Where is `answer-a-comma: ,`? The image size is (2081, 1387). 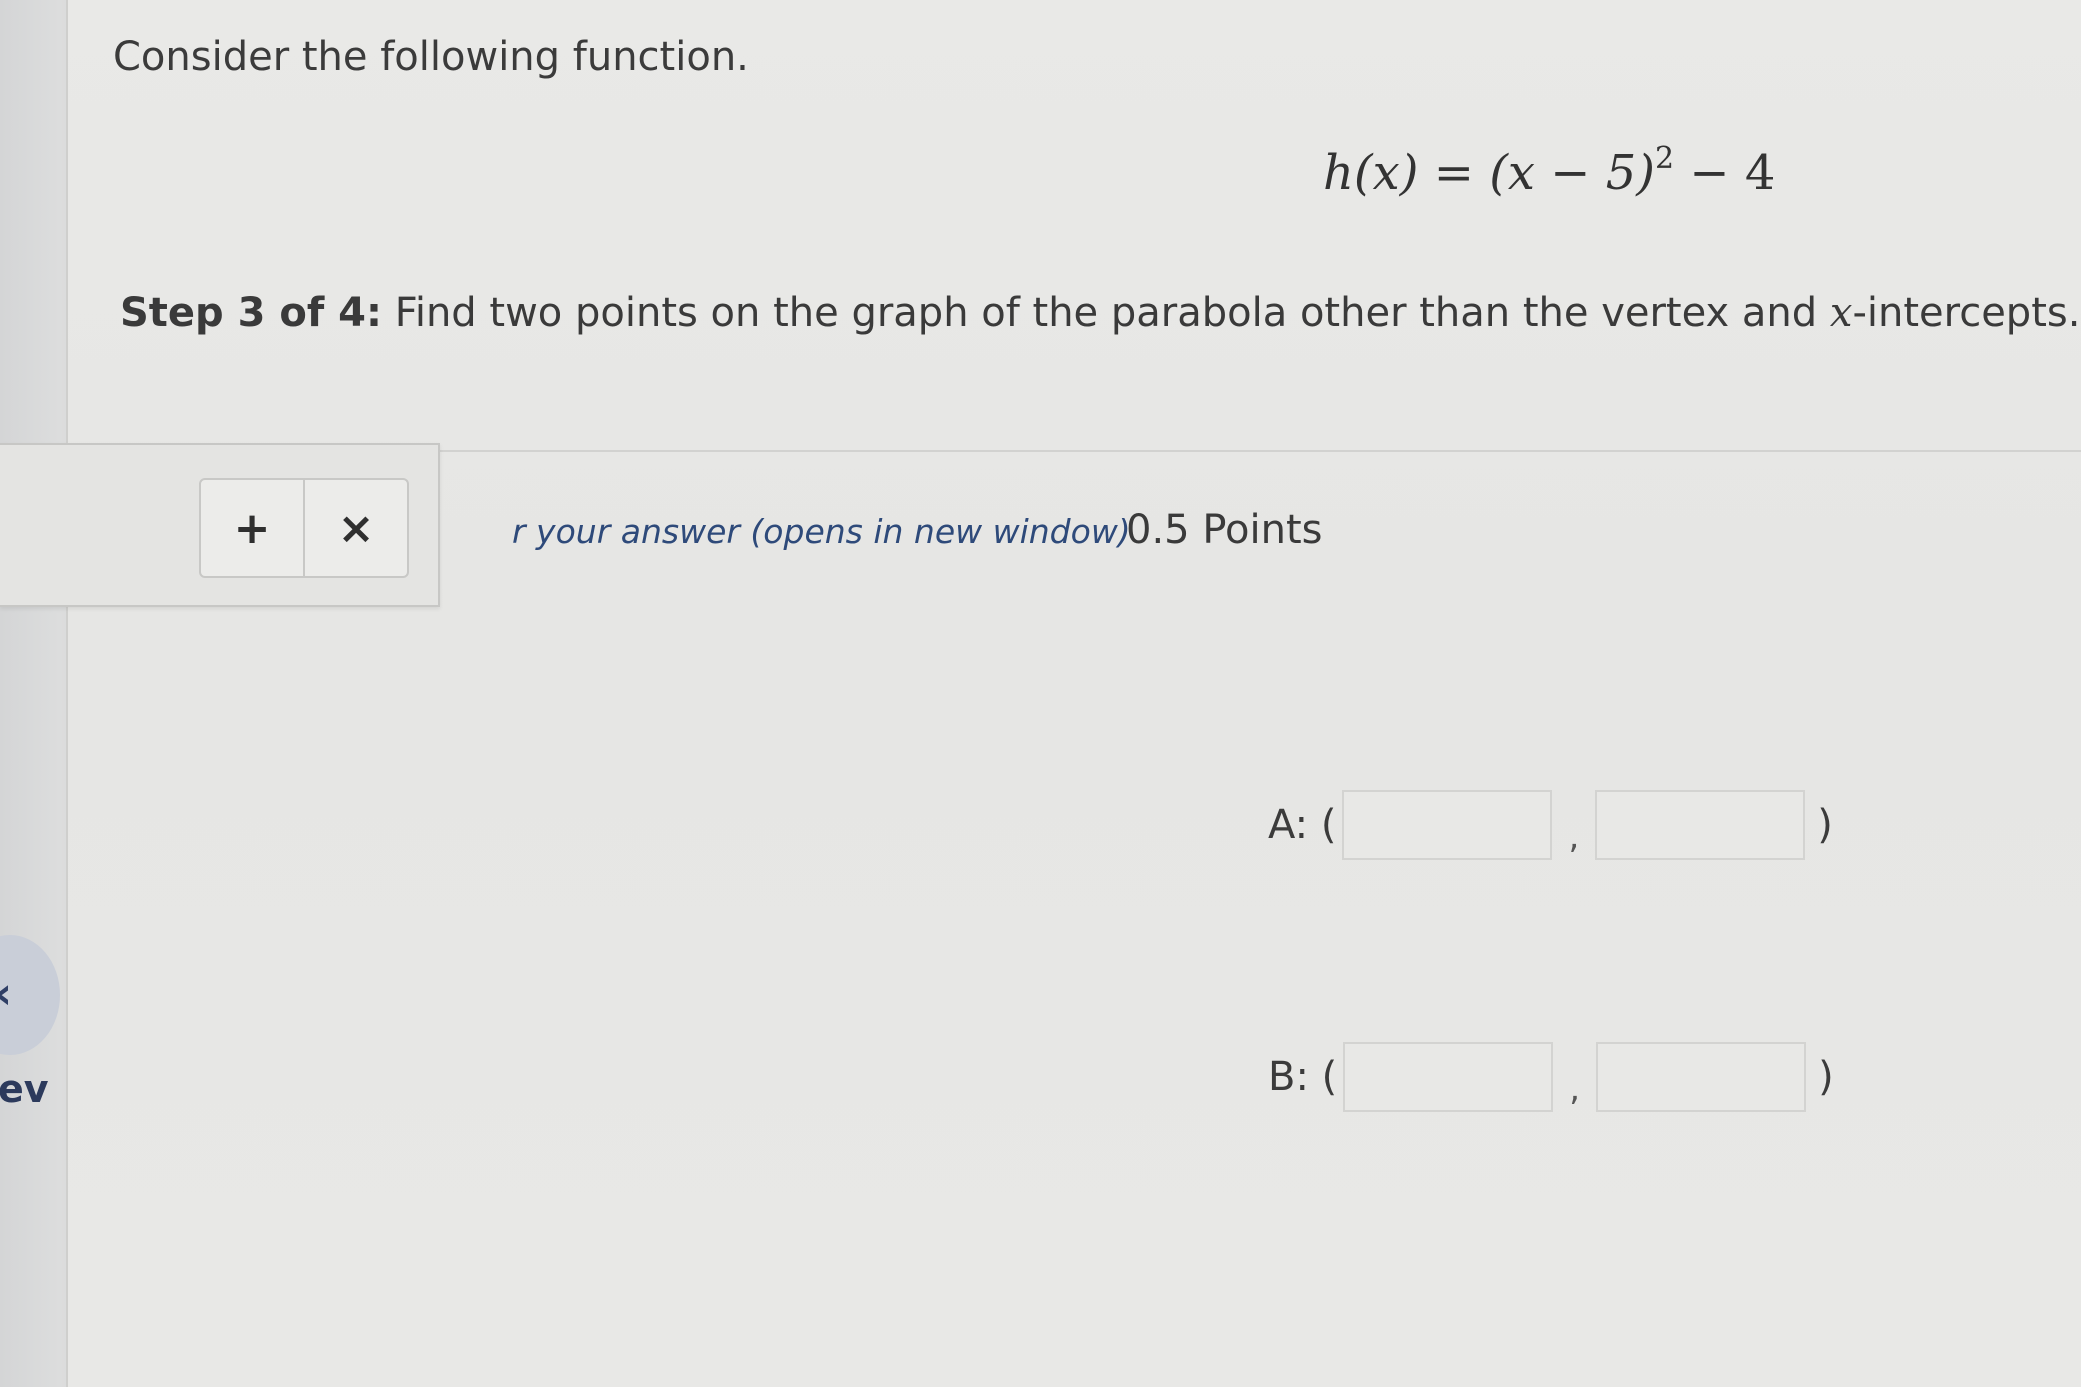 answer-a-comma: , is located at coordinates (1574, 837).